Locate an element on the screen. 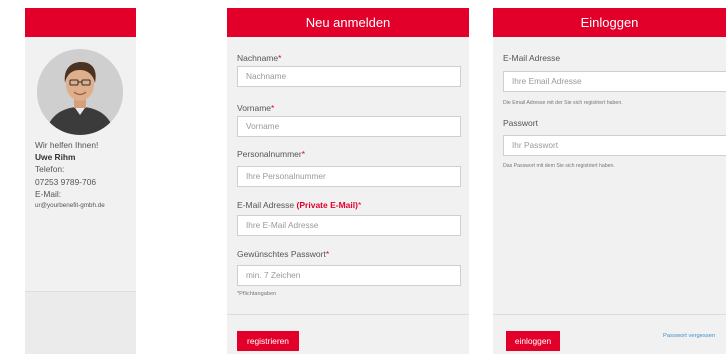 Image resolution: width=726 pixels, height=354 pixels. avatar is located at coordinates (80, 92).